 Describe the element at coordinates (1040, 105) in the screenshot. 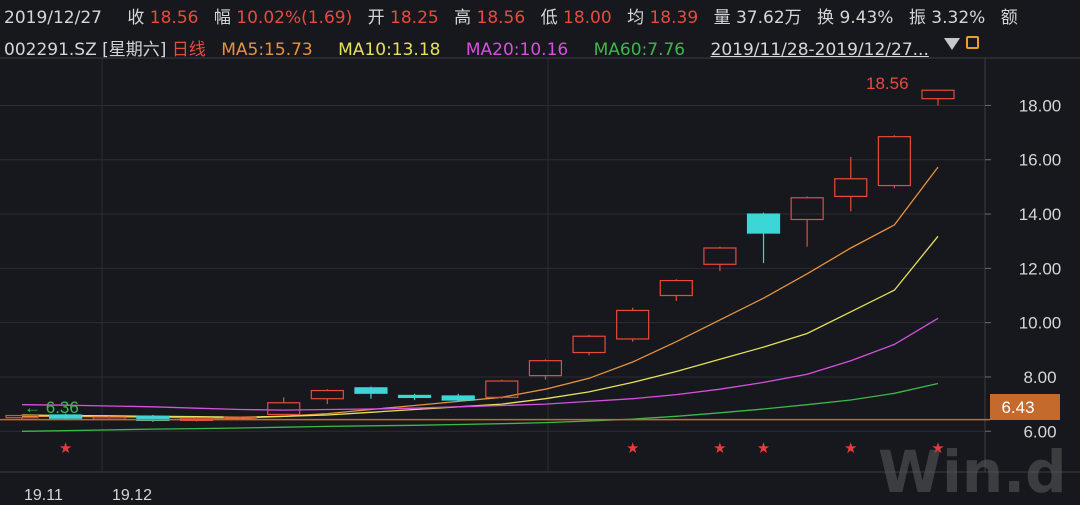

I see `y-tick-label-6: 18.00` at that location.